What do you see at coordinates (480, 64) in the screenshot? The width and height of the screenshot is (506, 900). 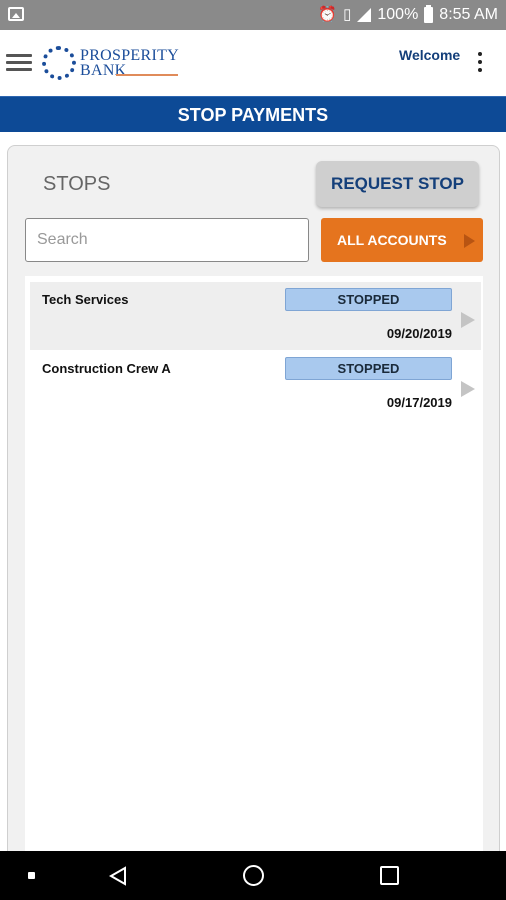 I see `more-options-icon` at bounding box center [480, 64].